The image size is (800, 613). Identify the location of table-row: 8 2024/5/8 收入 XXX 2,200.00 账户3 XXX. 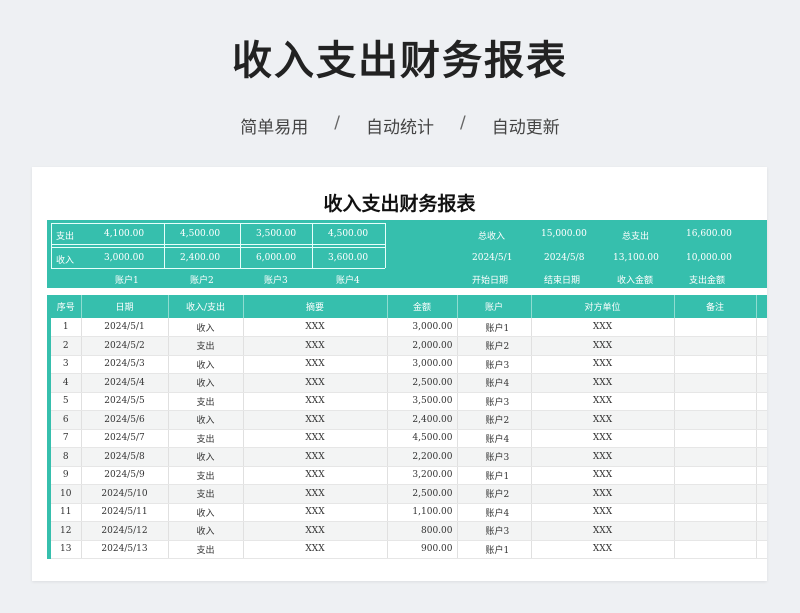
(407, 457).